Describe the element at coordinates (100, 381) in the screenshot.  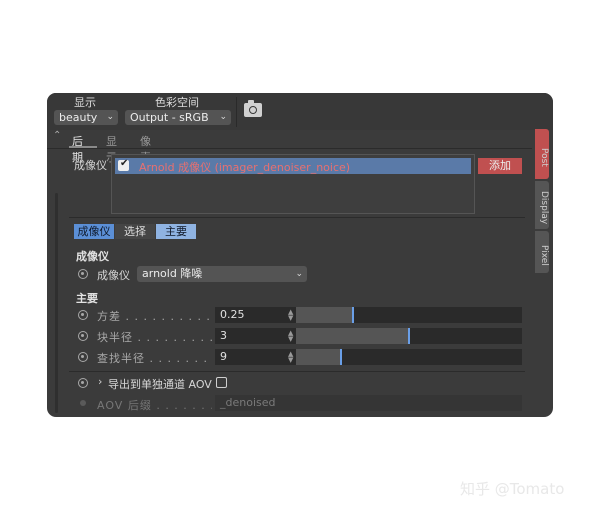
I see `expand-chevron-icon: ›` at that location.